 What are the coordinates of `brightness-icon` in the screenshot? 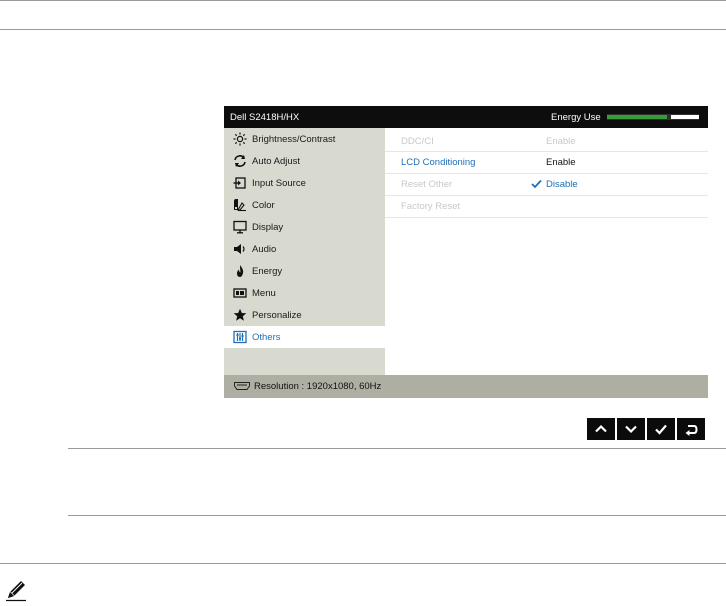 It's located at (240, 139).